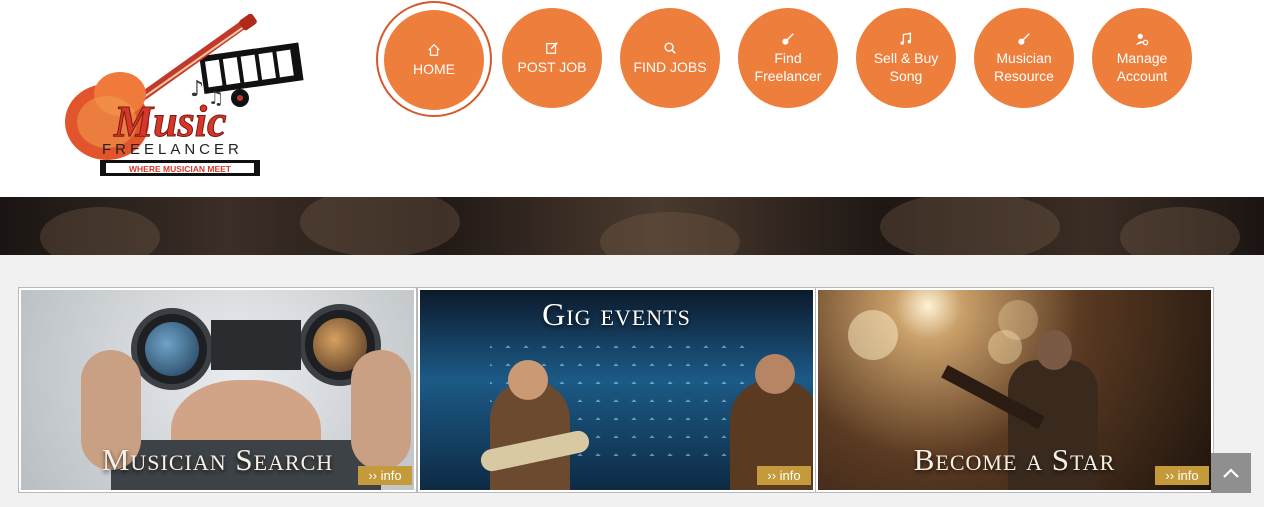  Describe the element at coordinates (1142, 40) in the screenshot. I see `user-settings-icon` at that location.